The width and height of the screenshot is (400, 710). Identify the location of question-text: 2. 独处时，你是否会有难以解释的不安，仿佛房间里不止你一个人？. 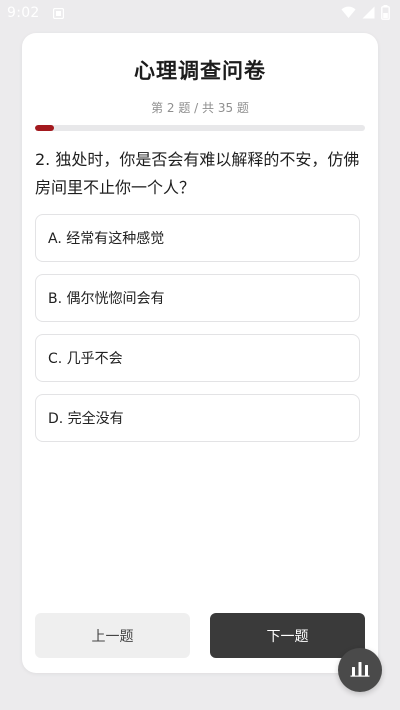
(197, 173).